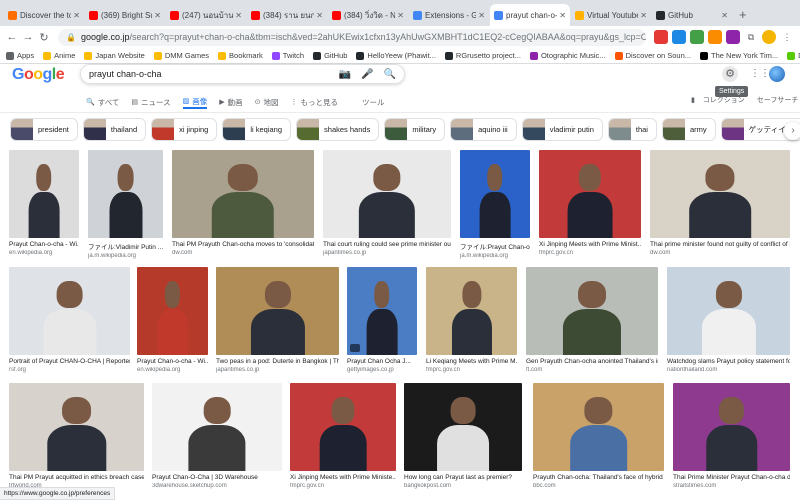 The height and width of the screenshot is (500, 800). Describe the element at coordinates (206, 15) in the screenshot. I see `browser-tab: (247) นอนบ้าน ✕` at that location.